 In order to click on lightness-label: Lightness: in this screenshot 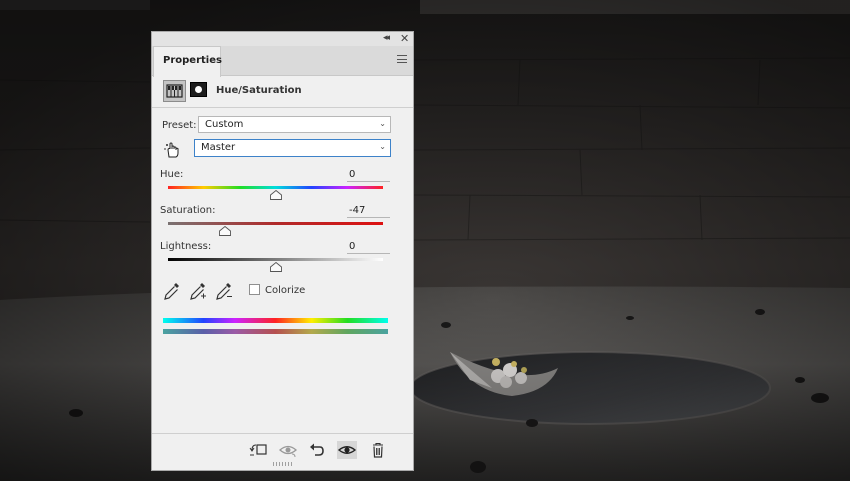, I will do `click(186, 246)`.